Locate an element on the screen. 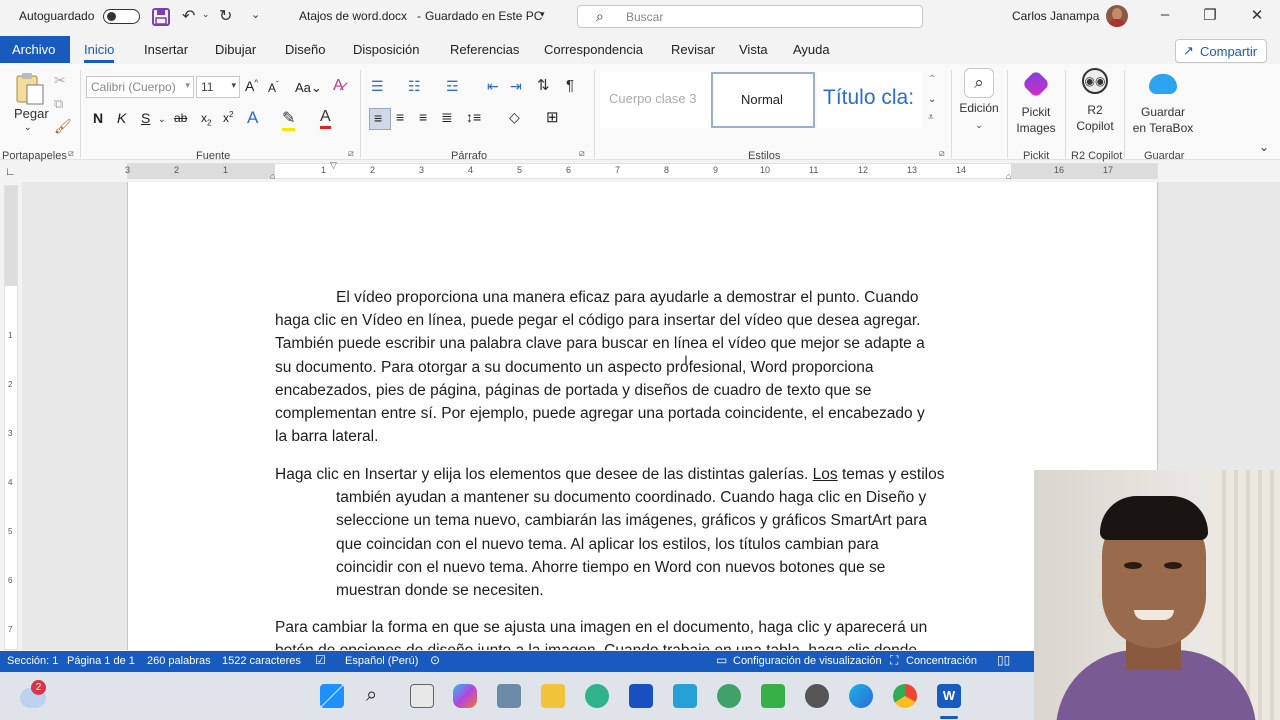 This screenshot has width=1280, height=720. focus-icon: ⛶ is located at coordinates (894, 660).